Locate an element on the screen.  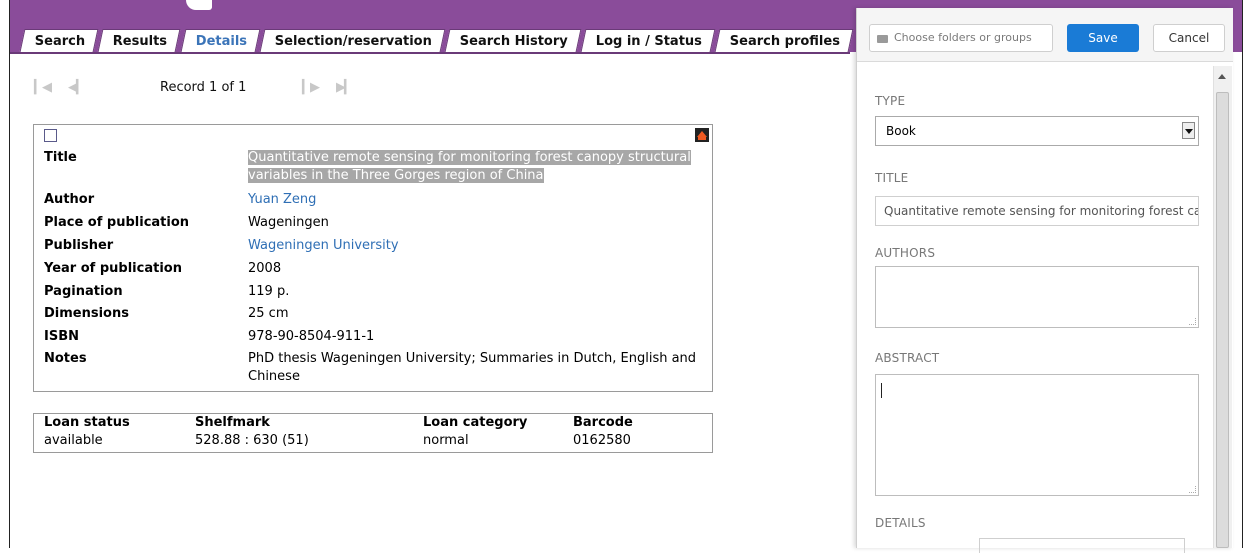
field-label: Place of publication is located at coordinates (117, 222).